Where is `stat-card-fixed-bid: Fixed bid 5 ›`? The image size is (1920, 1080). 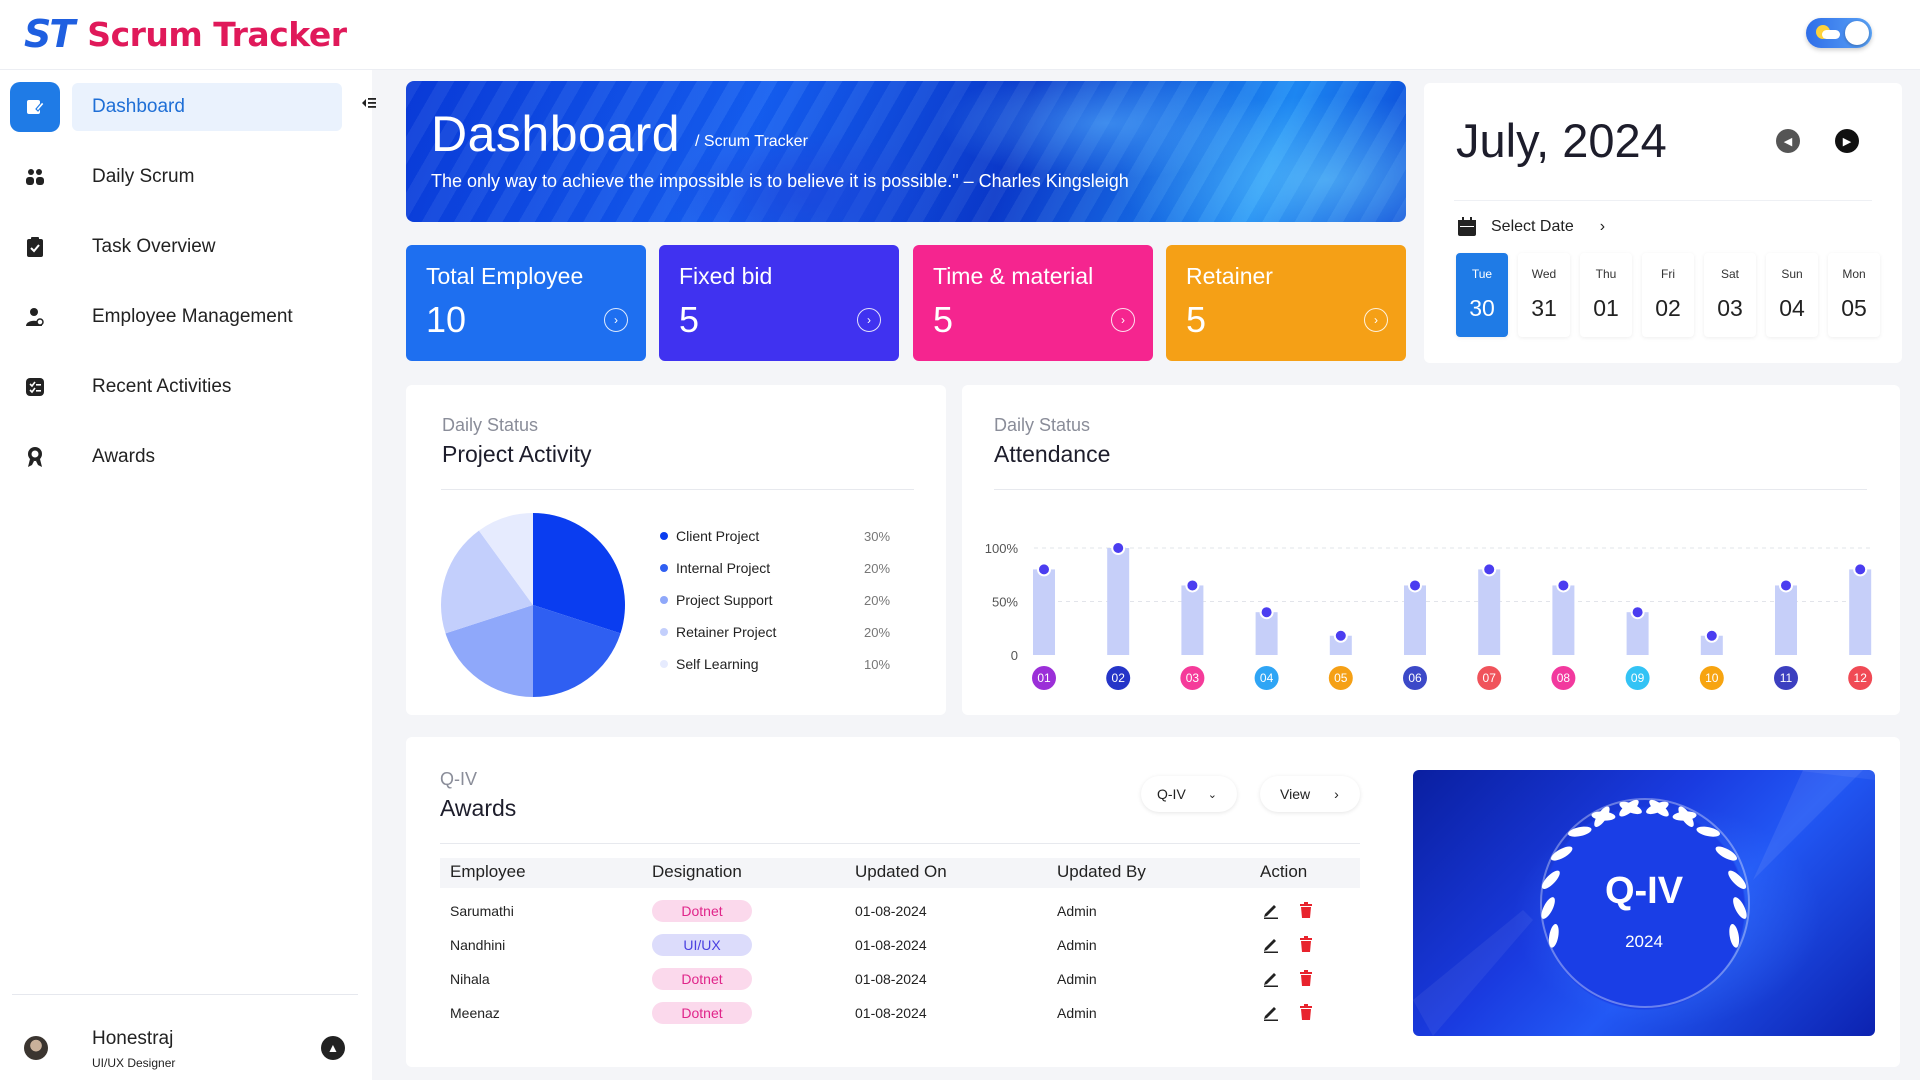
stat-card-fixed-bid: Fixed bid 5 › is located at coordinates (779, 303).